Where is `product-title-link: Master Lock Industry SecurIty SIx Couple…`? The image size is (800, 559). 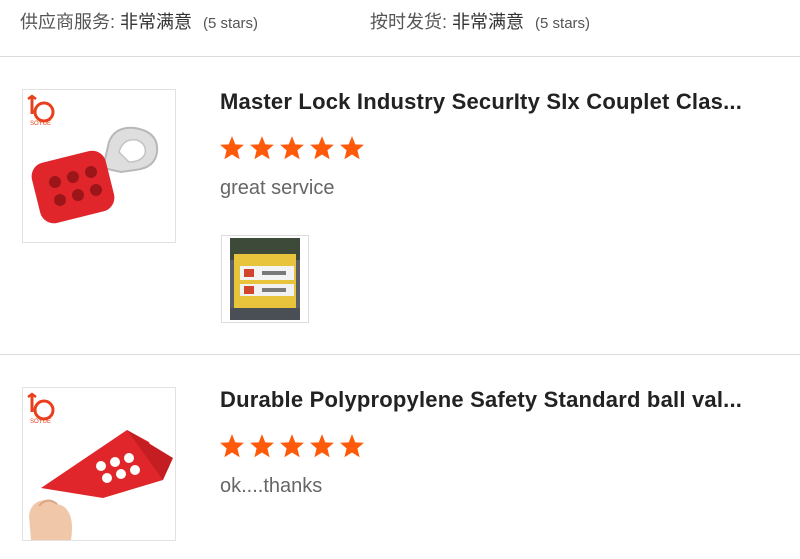 product-title-link: Master Lock Industry SecurIty SIx Couple… is located at coordinates (481, 102).